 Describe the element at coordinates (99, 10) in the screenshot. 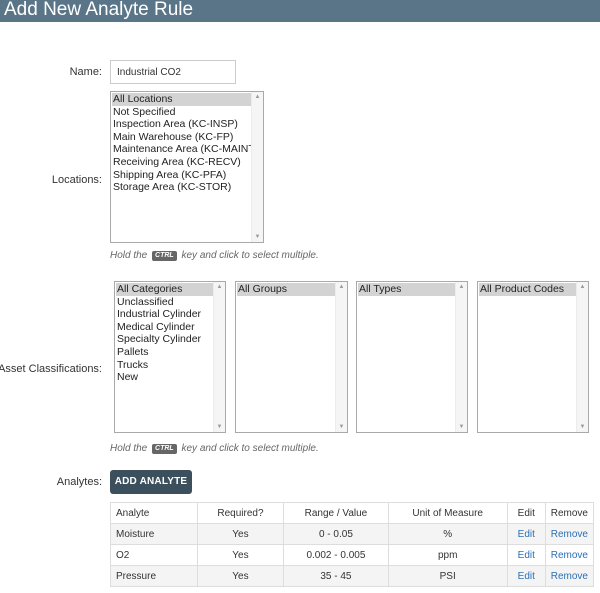

I see `page-title: Add New Analyte Rule` at that location.